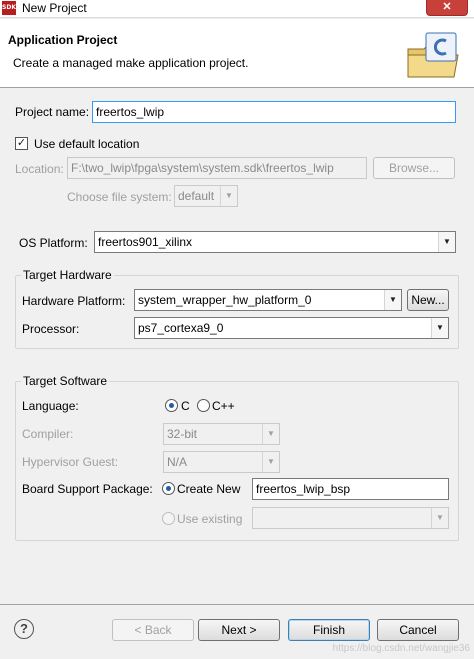  What do you see at coordinates (168, 518) in the screenshot?
I see `bsp-use-existing-radio` at bounding box center [168, 518].